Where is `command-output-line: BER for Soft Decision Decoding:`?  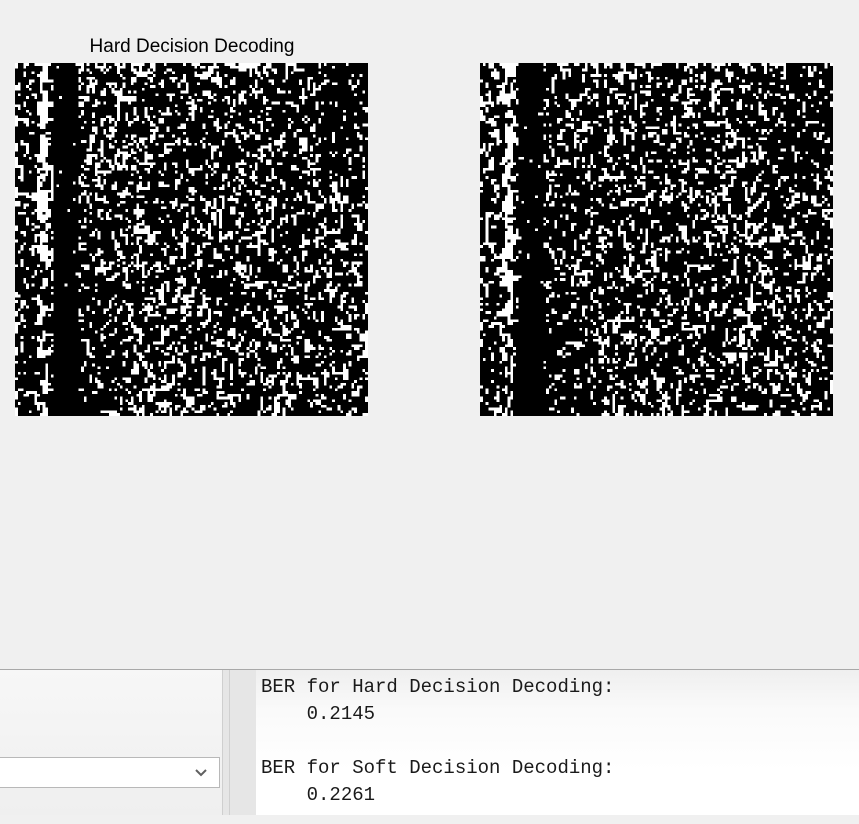
command-output-line: BER for Soft Decision Decoding: is located at coordinates (437, 768).